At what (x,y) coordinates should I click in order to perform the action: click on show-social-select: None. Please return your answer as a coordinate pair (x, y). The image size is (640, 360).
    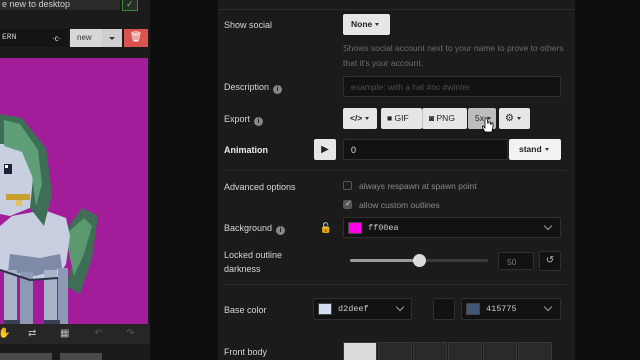
    Looking at the image, I should click on (366, 24).